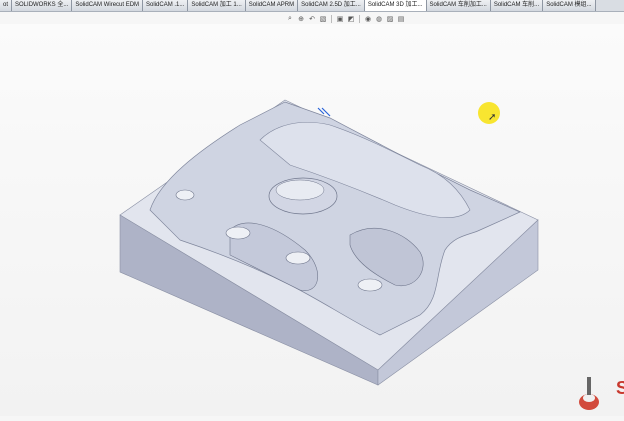  I want to click on section-view-icon: ▧, so click(323, 19).